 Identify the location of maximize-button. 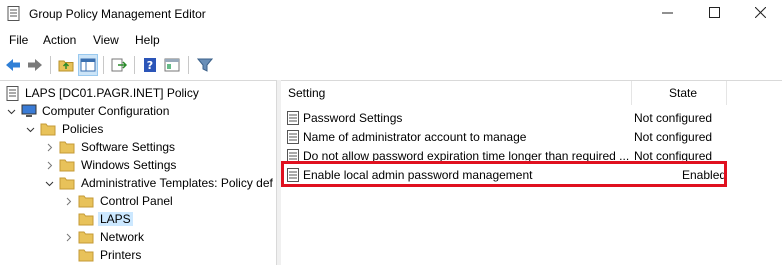
(714, 14).